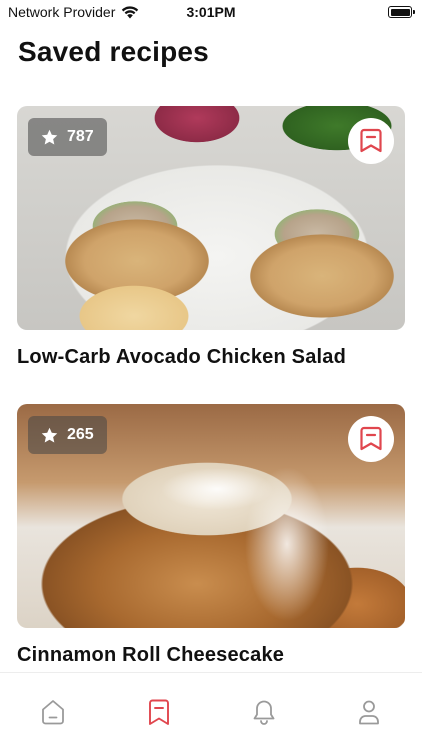 This screenshot has height=750, width=422. I want to click on rating-value: 787, so click(80, 136).